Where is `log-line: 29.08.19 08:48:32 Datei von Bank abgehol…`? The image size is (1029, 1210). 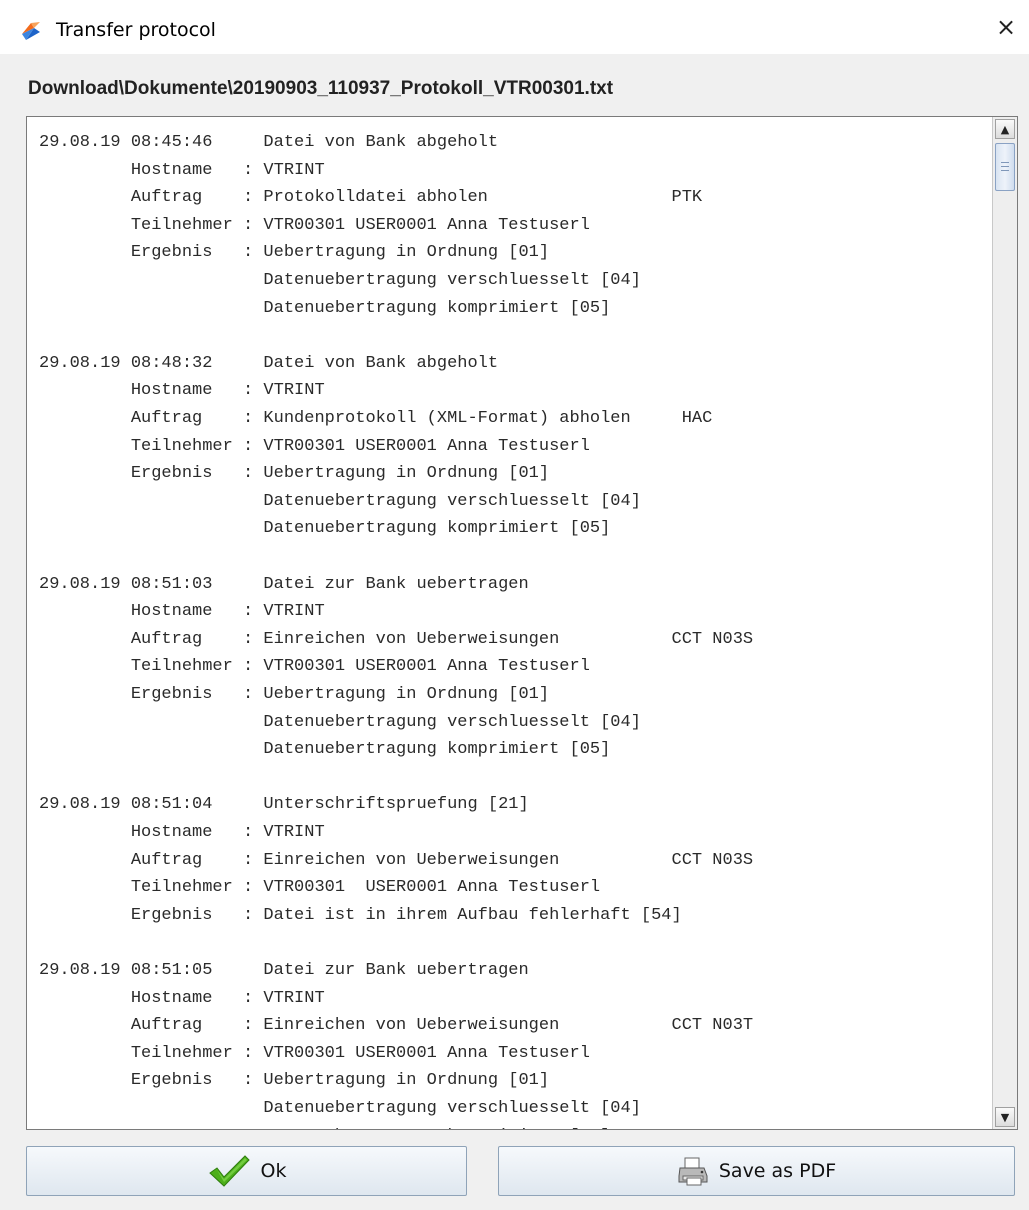
log-line: 29.08.19 08:48:32 Datei von Bank abgehol… is located at coordinates (269, 363).